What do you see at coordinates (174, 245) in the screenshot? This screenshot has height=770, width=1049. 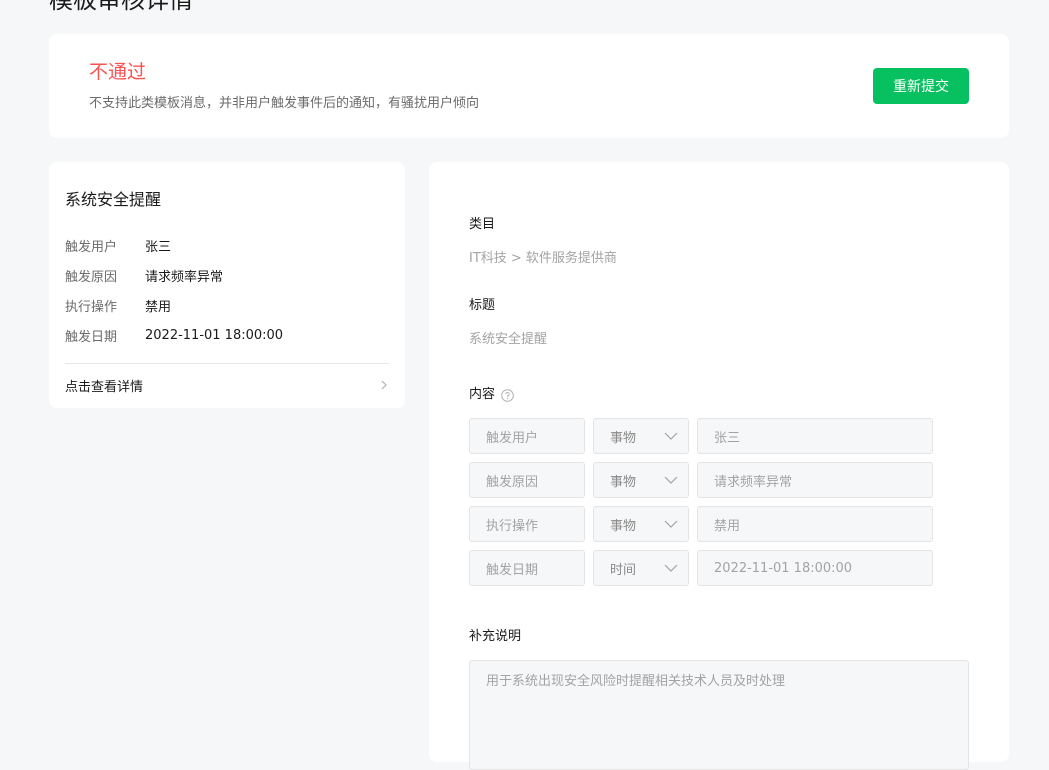 I see `preview-row: 触发用户 张三` at bounding box center [174, 245].